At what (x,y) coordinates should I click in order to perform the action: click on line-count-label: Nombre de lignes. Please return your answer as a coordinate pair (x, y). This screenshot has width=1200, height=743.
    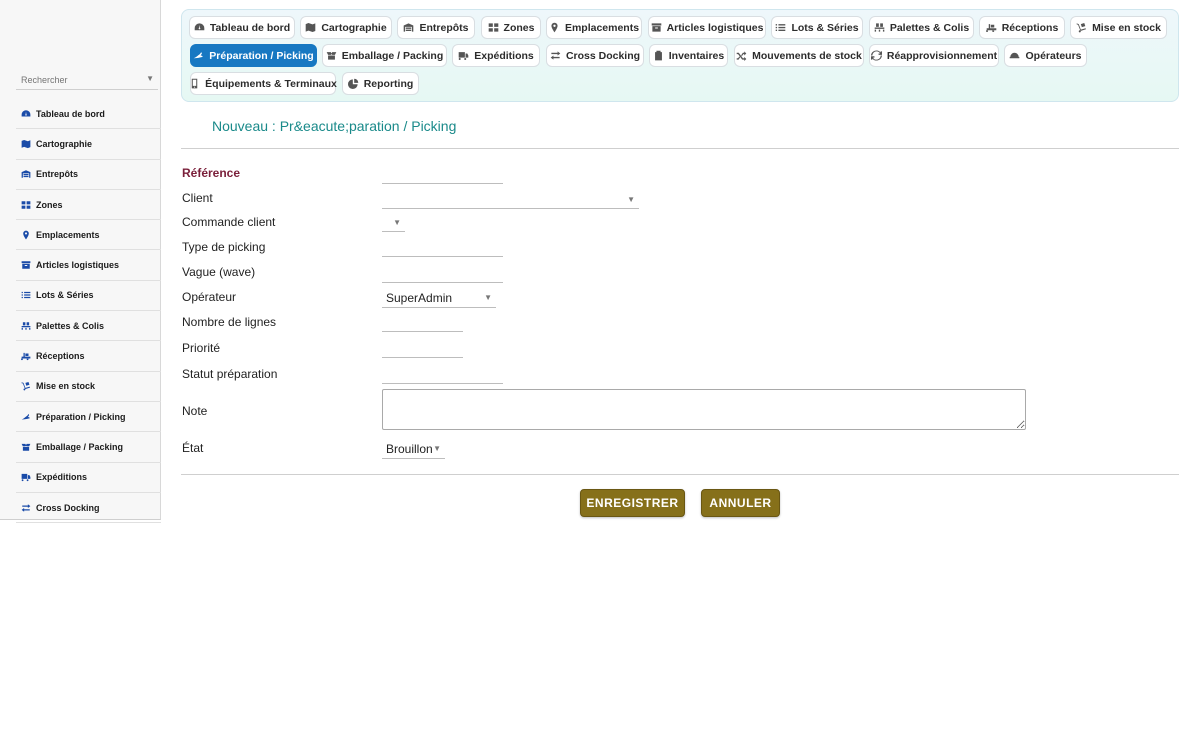
    Looking at the image, I should click on (229, 322).